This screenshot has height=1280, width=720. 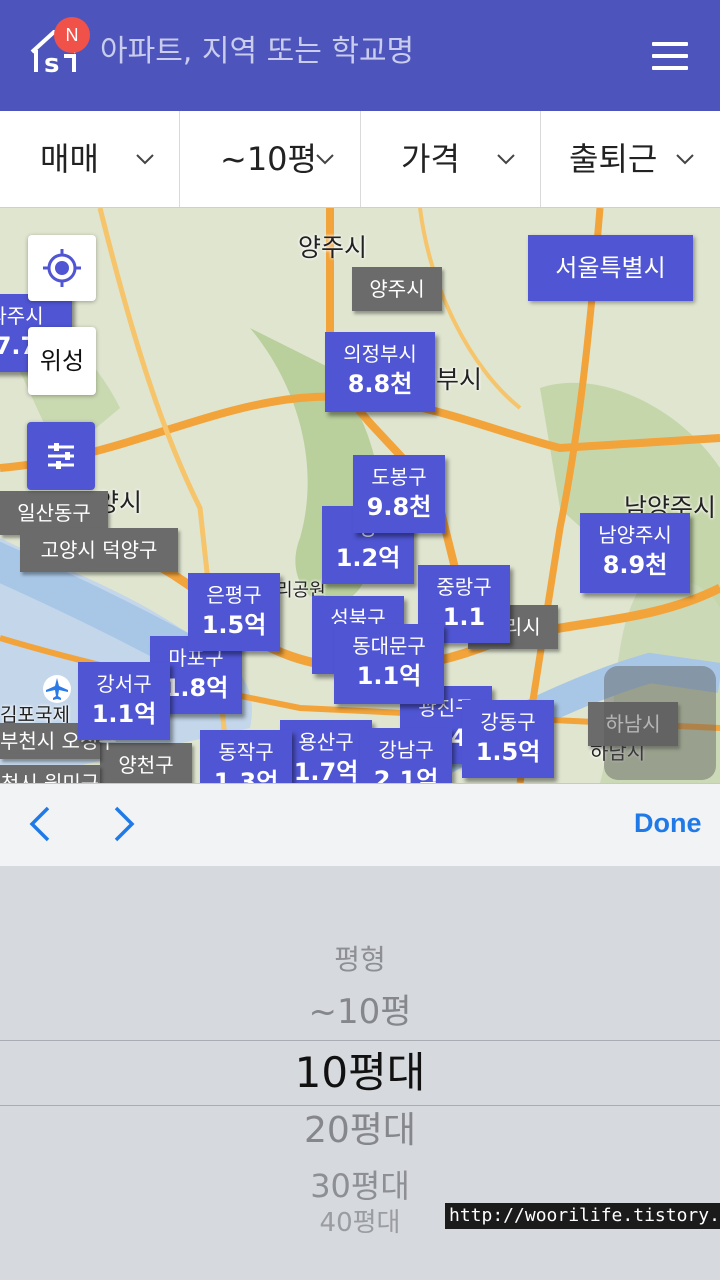 What do you see at coordinates (582, 1216) in the screenshot?
I see `watermark: http://woorilife.tistory.com` at bounding box center [582, 1216].